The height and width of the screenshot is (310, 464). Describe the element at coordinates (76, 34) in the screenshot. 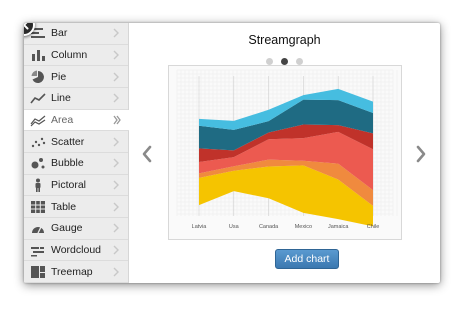

I see `sidebar-item-bar: Bar` at that location.